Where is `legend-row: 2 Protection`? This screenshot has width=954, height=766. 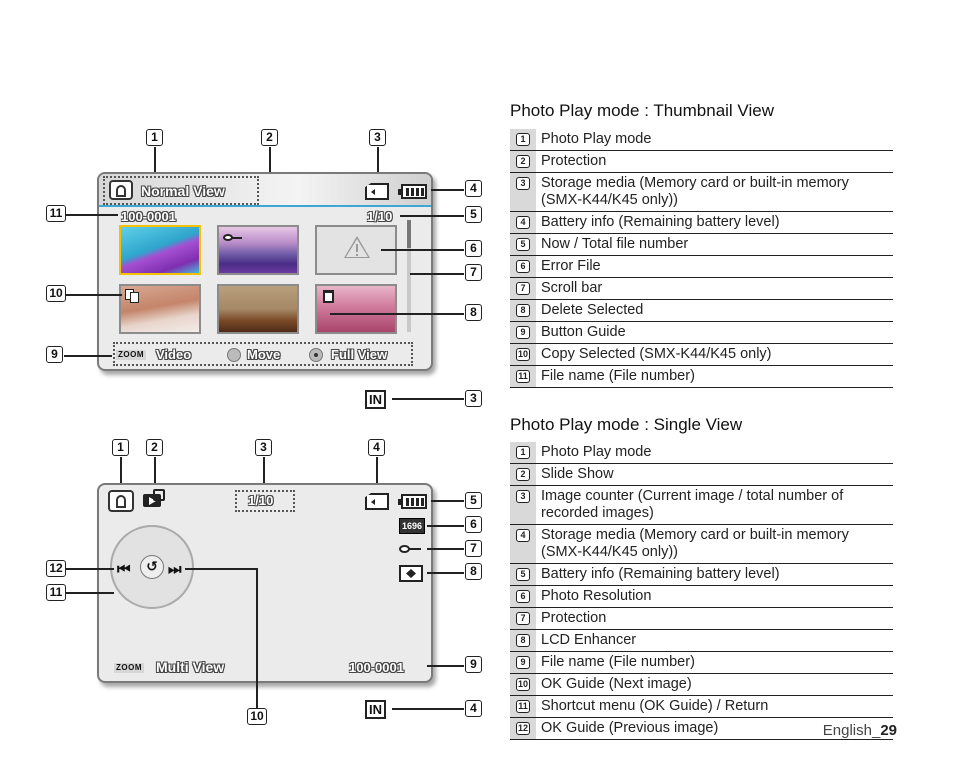
legend-row: 2 Protection is located at coordinates (701, 162).